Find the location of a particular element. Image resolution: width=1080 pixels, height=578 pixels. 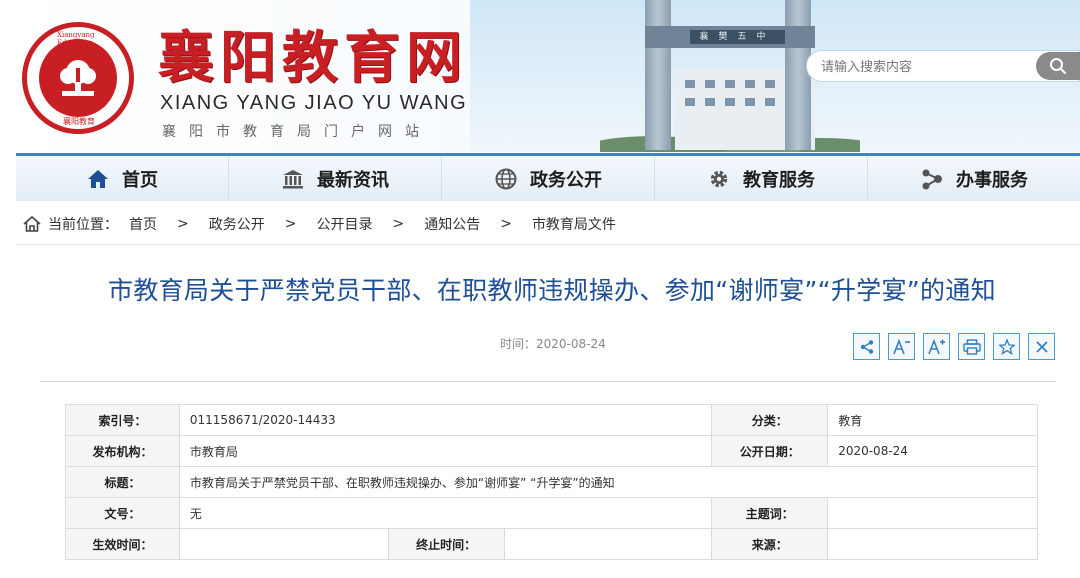

site-logo: Xiangyang Education 襄阳教育 is located at coordinates (78, 78).